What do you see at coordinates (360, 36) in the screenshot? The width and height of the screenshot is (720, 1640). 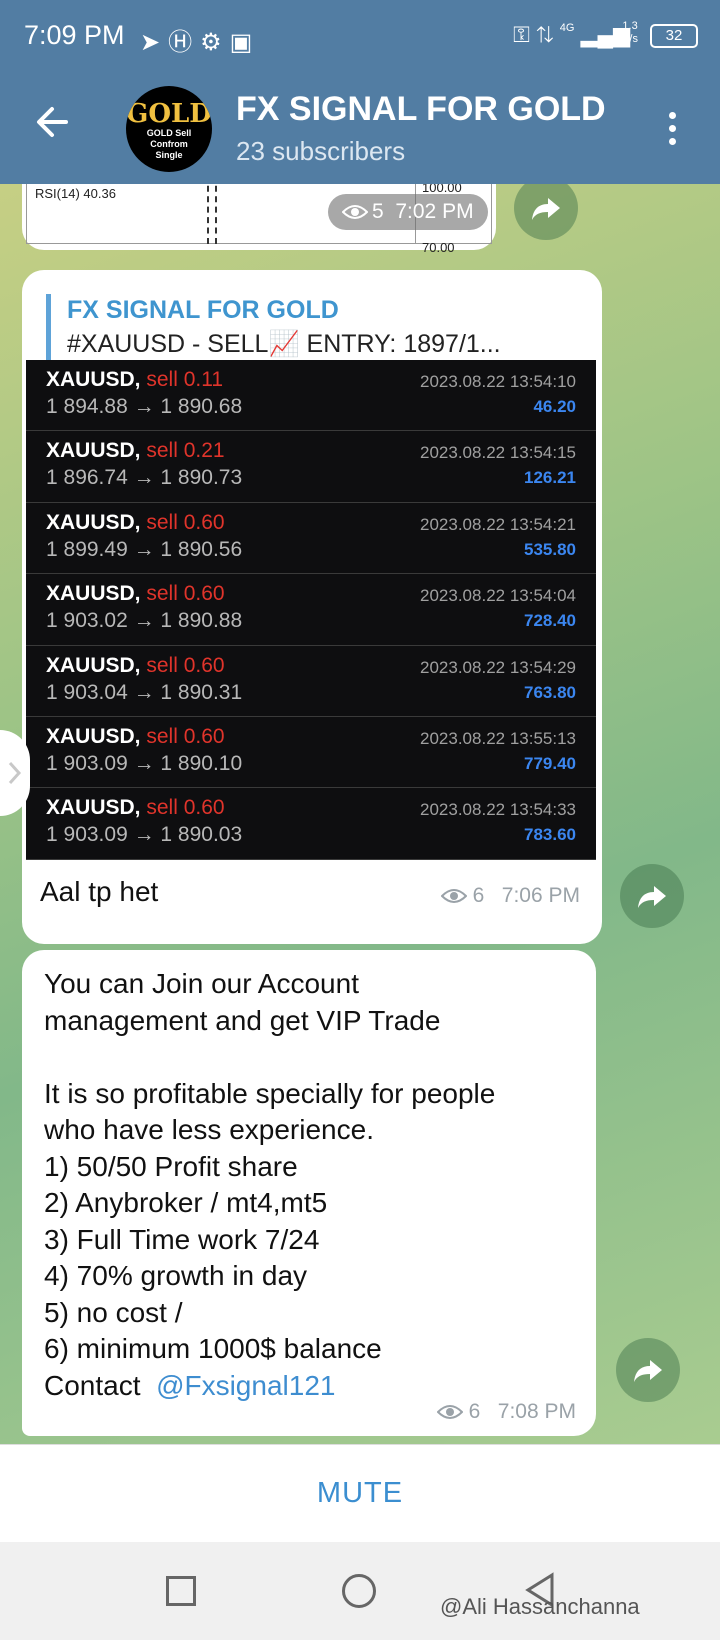 I see `status-bar: 7:09 PM ➤Ⓗ⚙▣ ⚿ ⇅ 4G ▂▄▆ 1.3 K/s 32` at bounding box center [360, 36].